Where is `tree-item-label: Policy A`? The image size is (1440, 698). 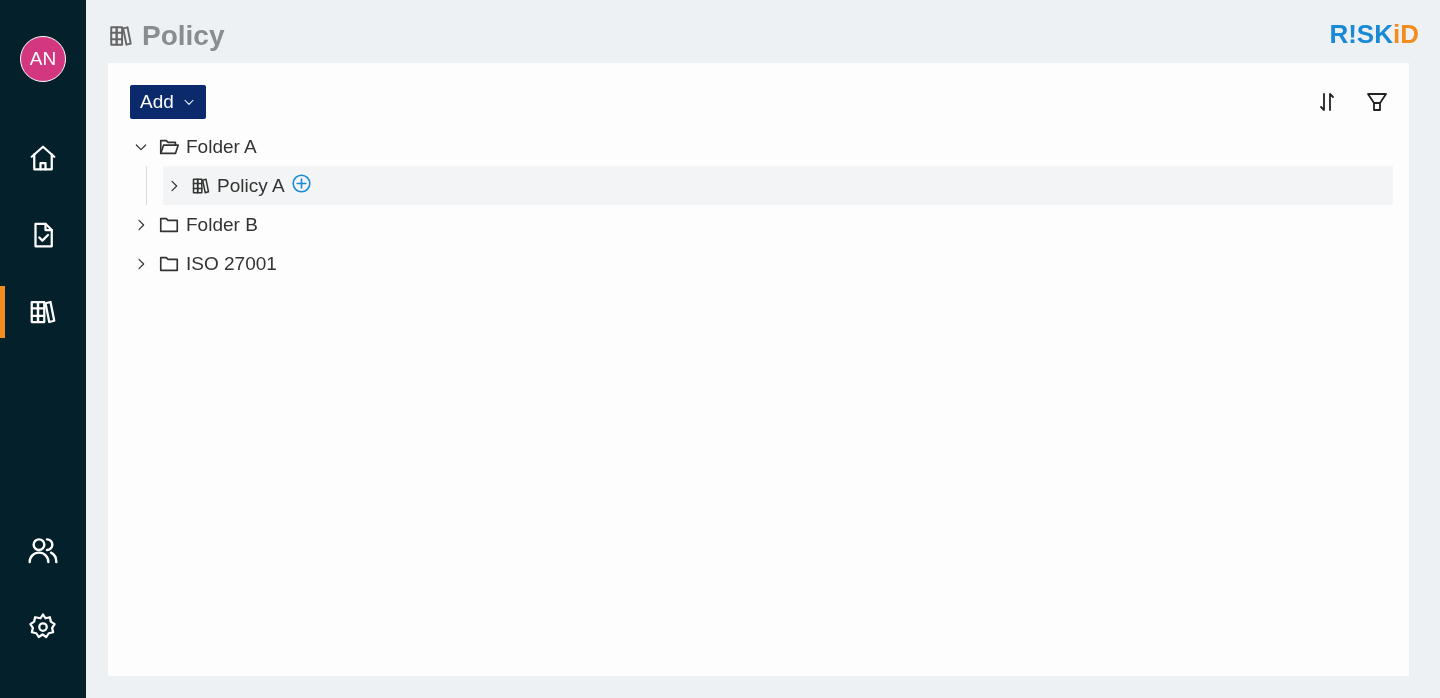 tree-item-label: Policy A is located at coordinates (251, 185).